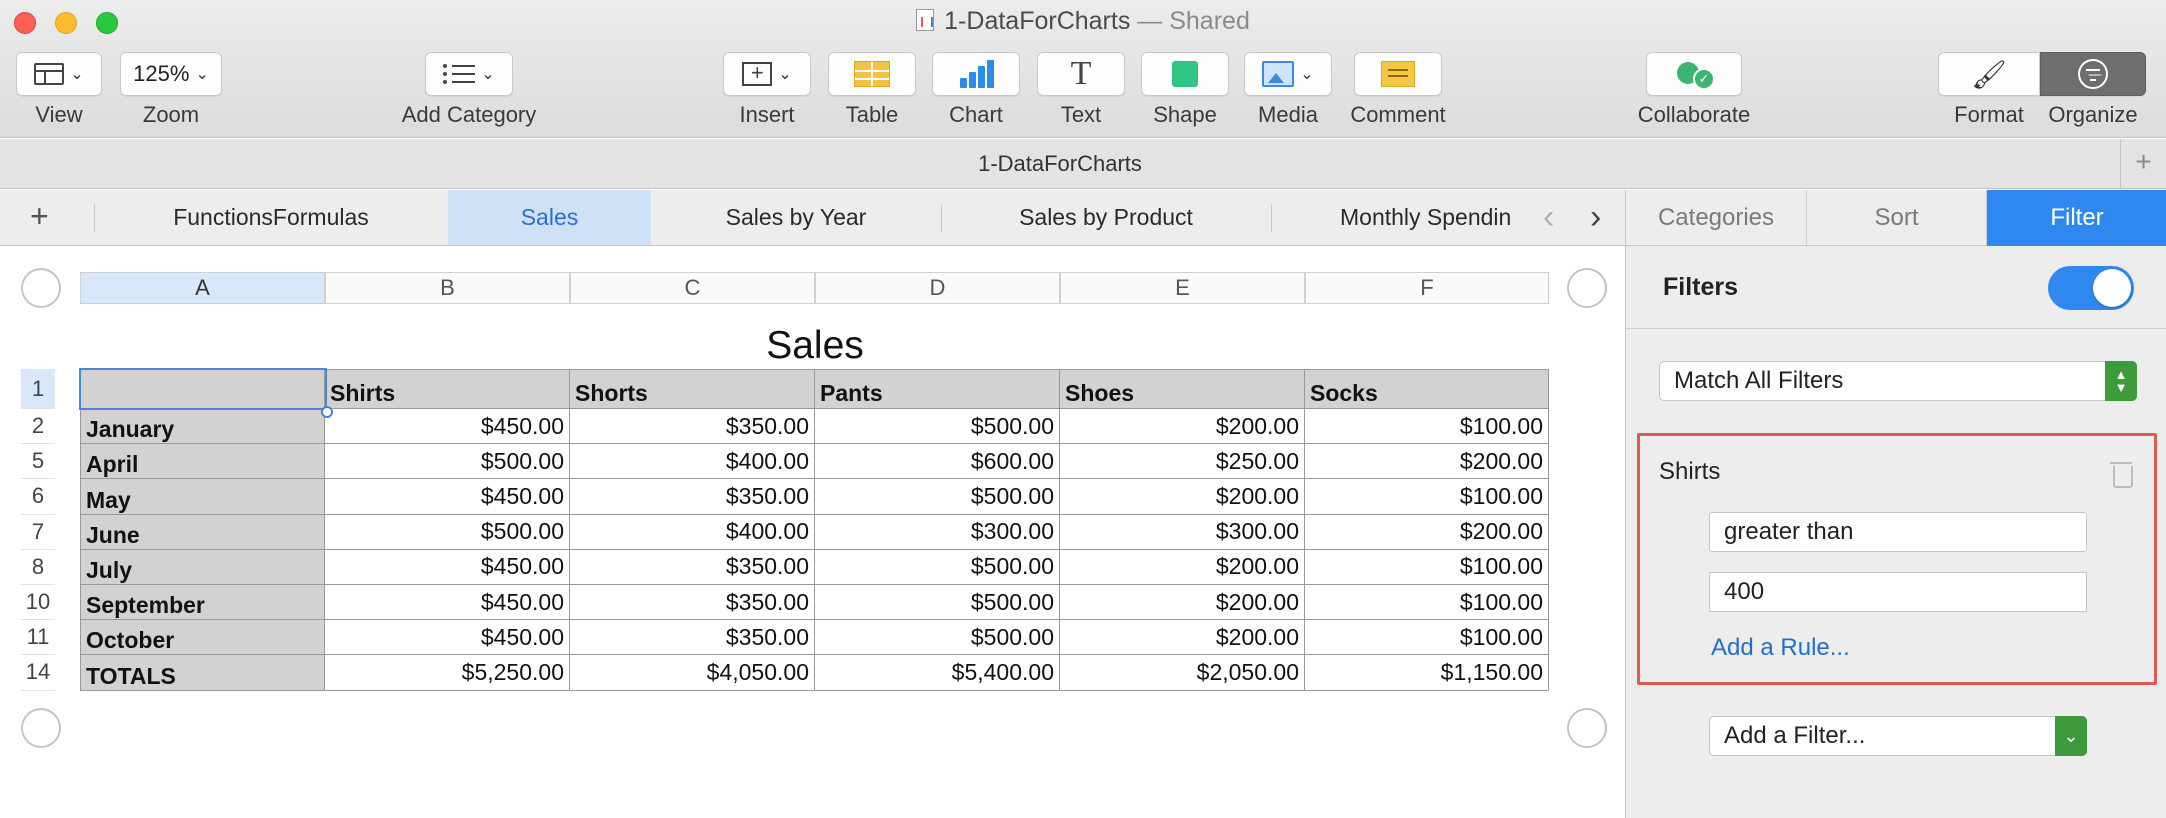  Describe the element at coordinates (38, 427) in the screenshot. I see `row-header: 2` at that location.